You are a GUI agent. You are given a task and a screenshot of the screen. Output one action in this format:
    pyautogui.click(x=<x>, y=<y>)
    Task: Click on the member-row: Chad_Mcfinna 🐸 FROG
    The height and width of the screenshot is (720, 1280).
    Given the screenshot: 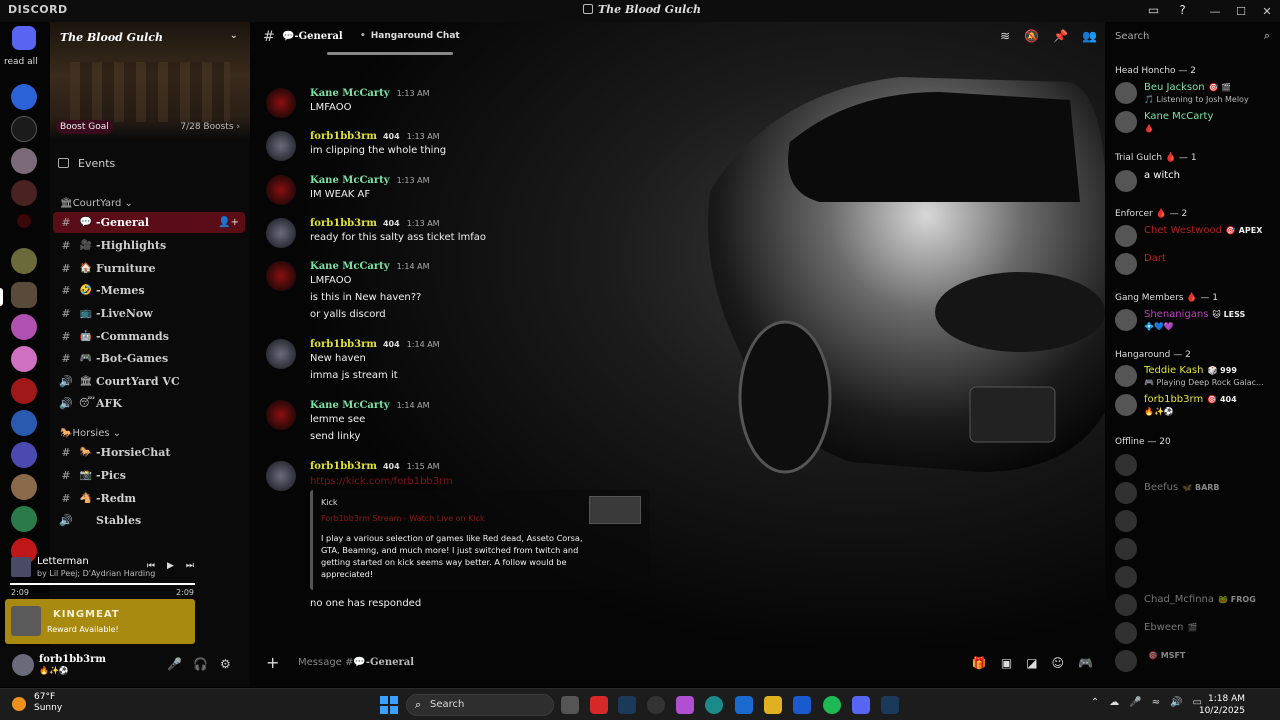 What is the action you would take?
    pyautogui.click(x=1192, y=605)
    